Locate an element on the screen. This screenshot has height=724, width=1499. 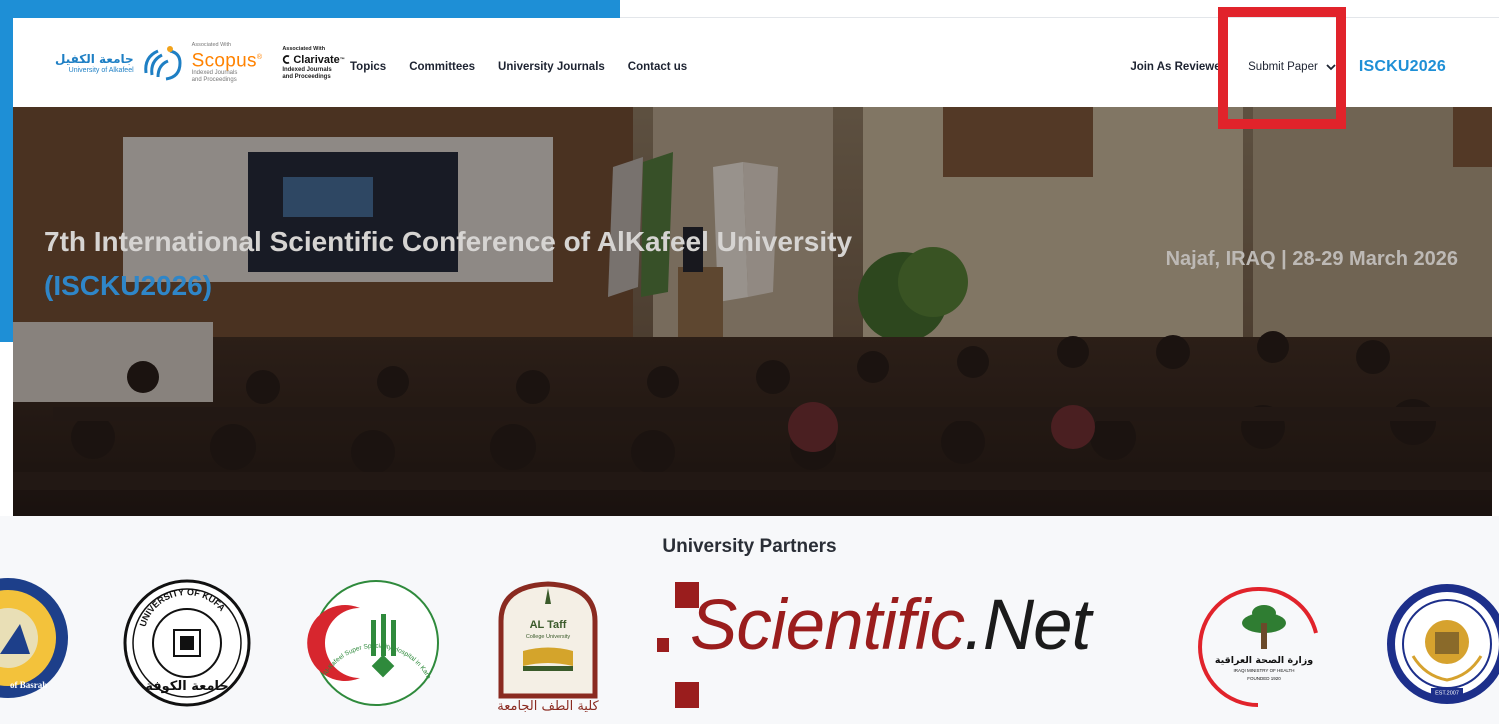
university-logo-icon is located at coordinates (162, 63).